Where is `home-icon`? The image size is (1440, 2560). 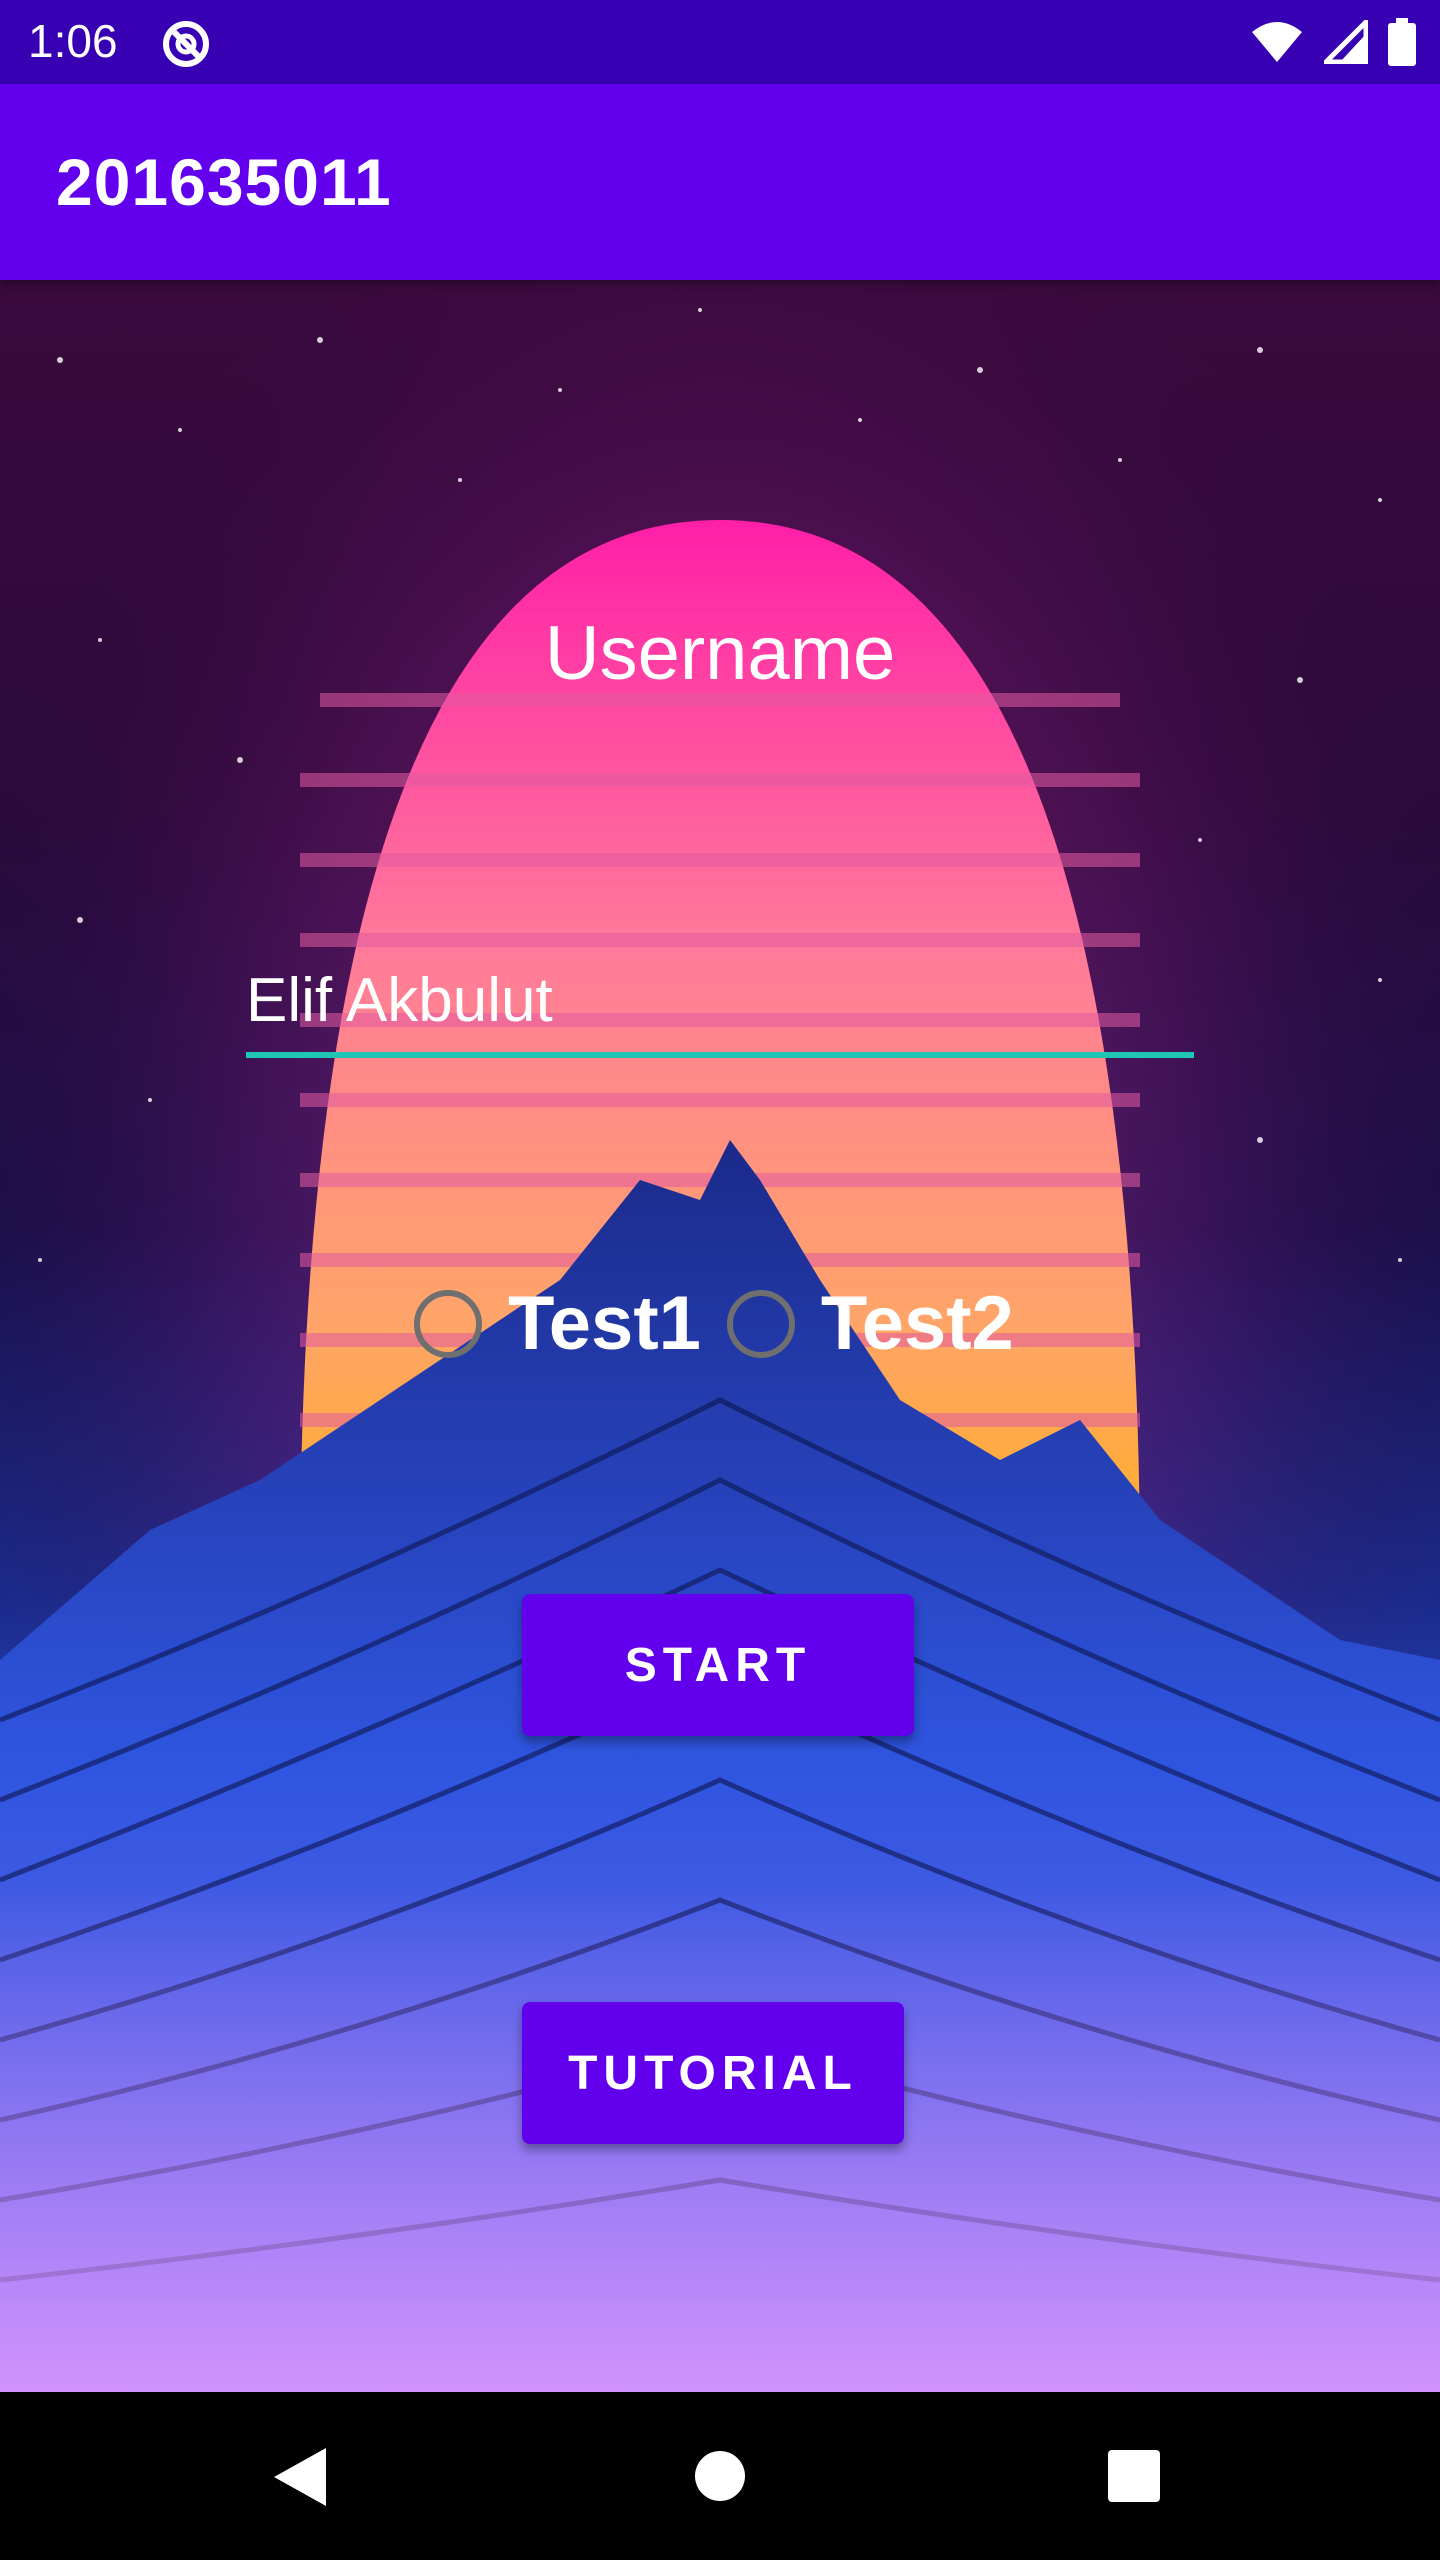
home-icon is located at coordinates (720, 2476).